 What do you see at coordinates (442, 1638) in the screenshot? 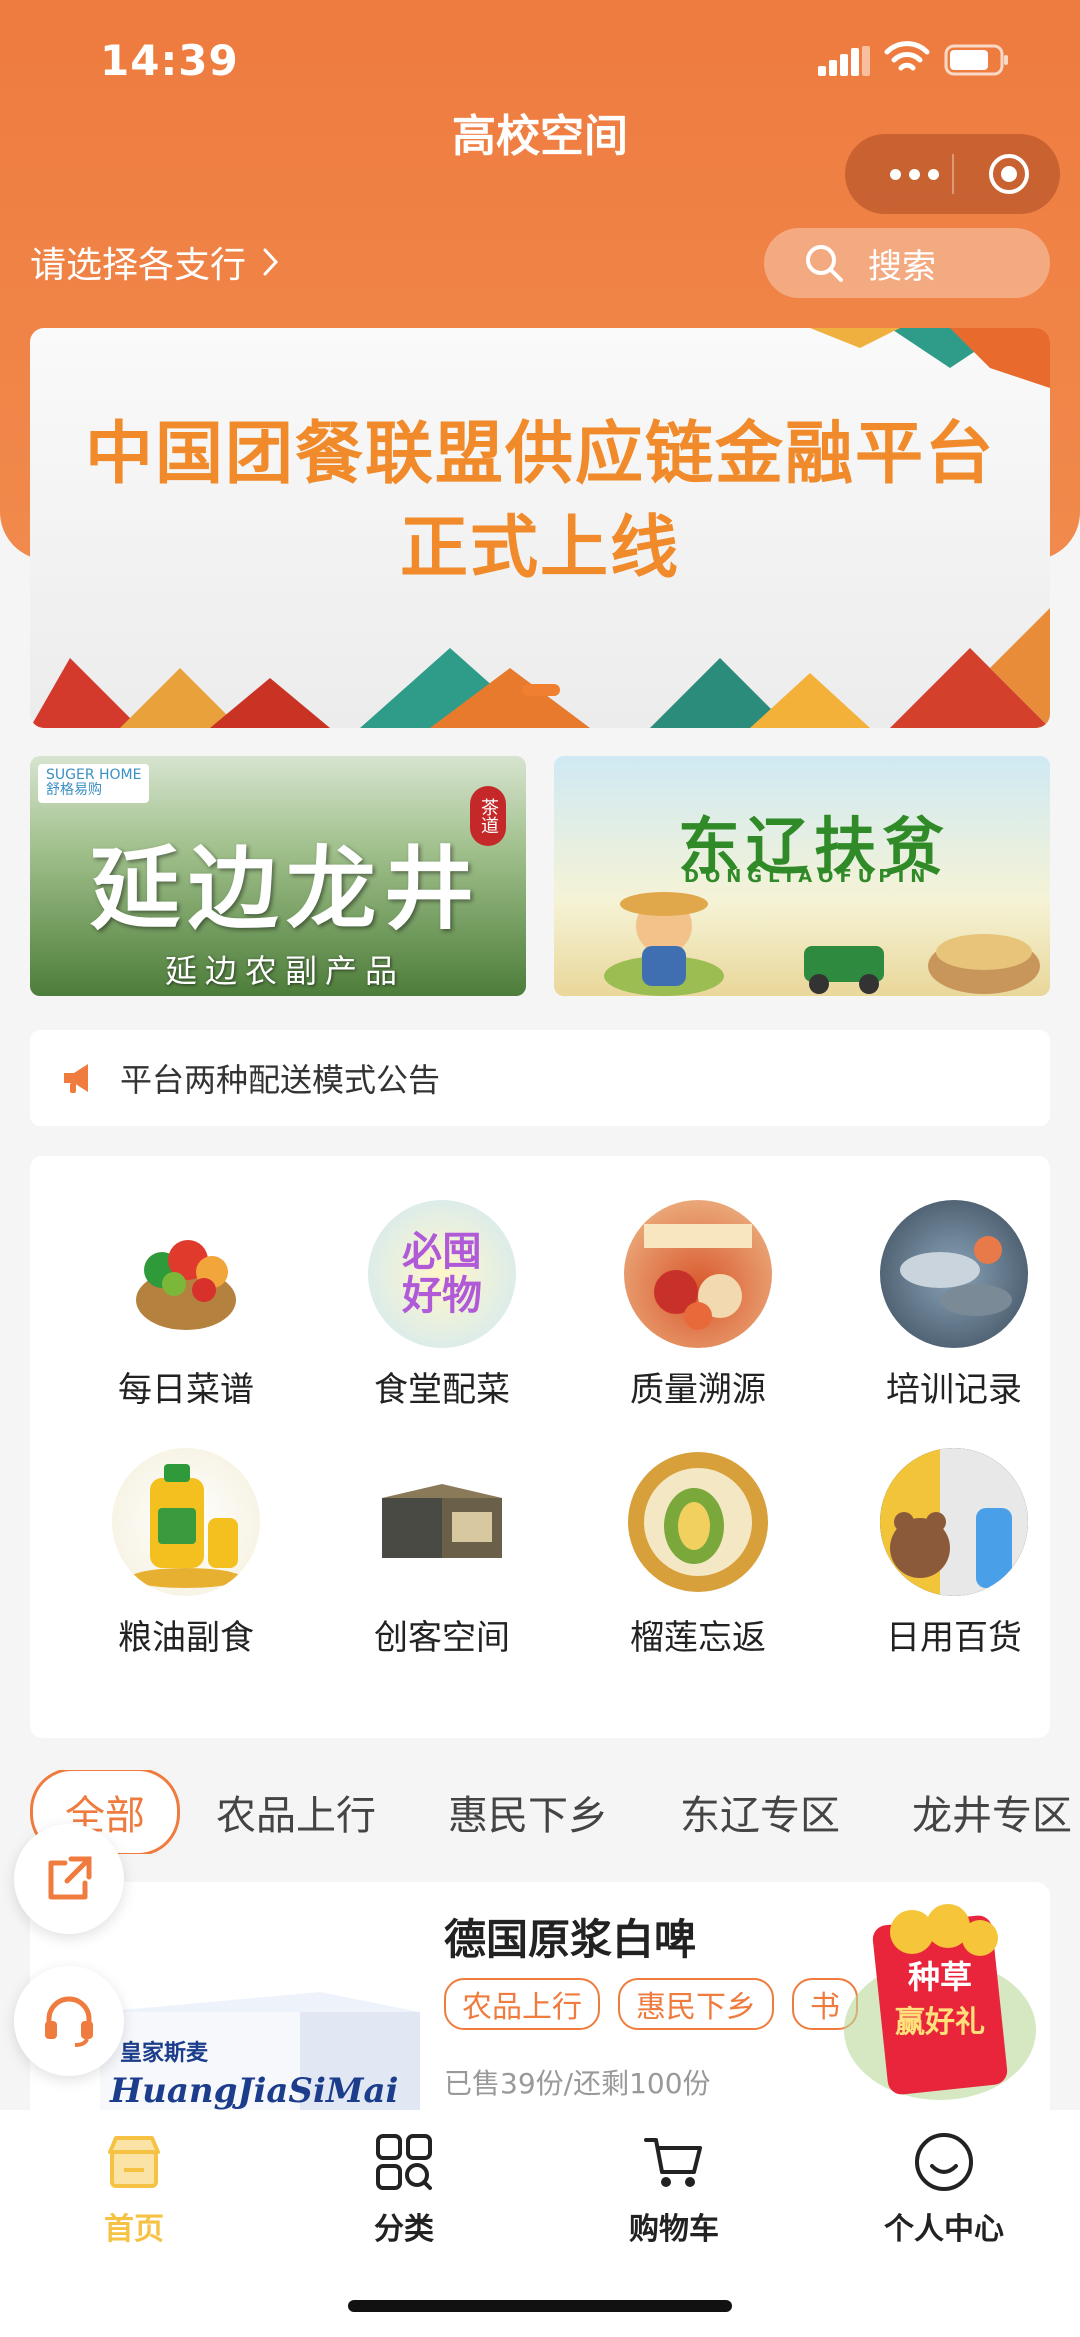
I see `category-label: 创客空间` at bounding box center [442, 1638].